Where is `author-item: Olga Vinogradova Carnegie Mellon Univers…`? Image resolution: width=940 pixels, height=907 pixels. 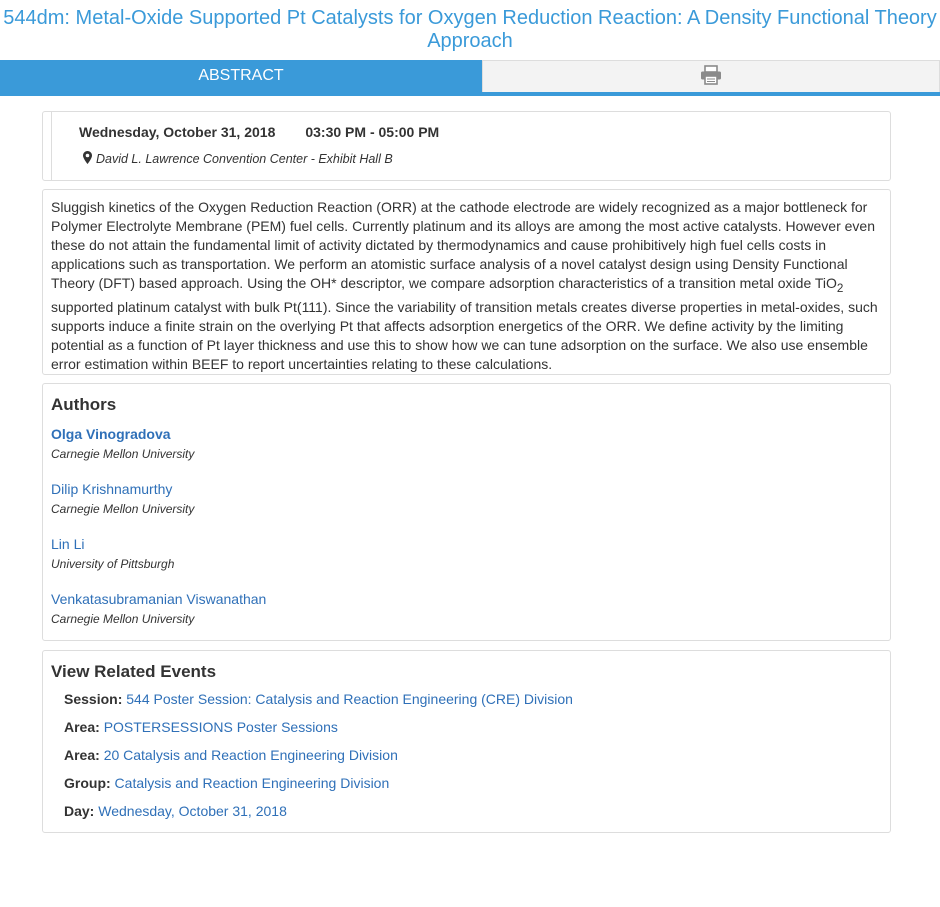
author-item: Olga Vinogradova Carnegie Mellon Univers… is located at coordinates (466, 444).